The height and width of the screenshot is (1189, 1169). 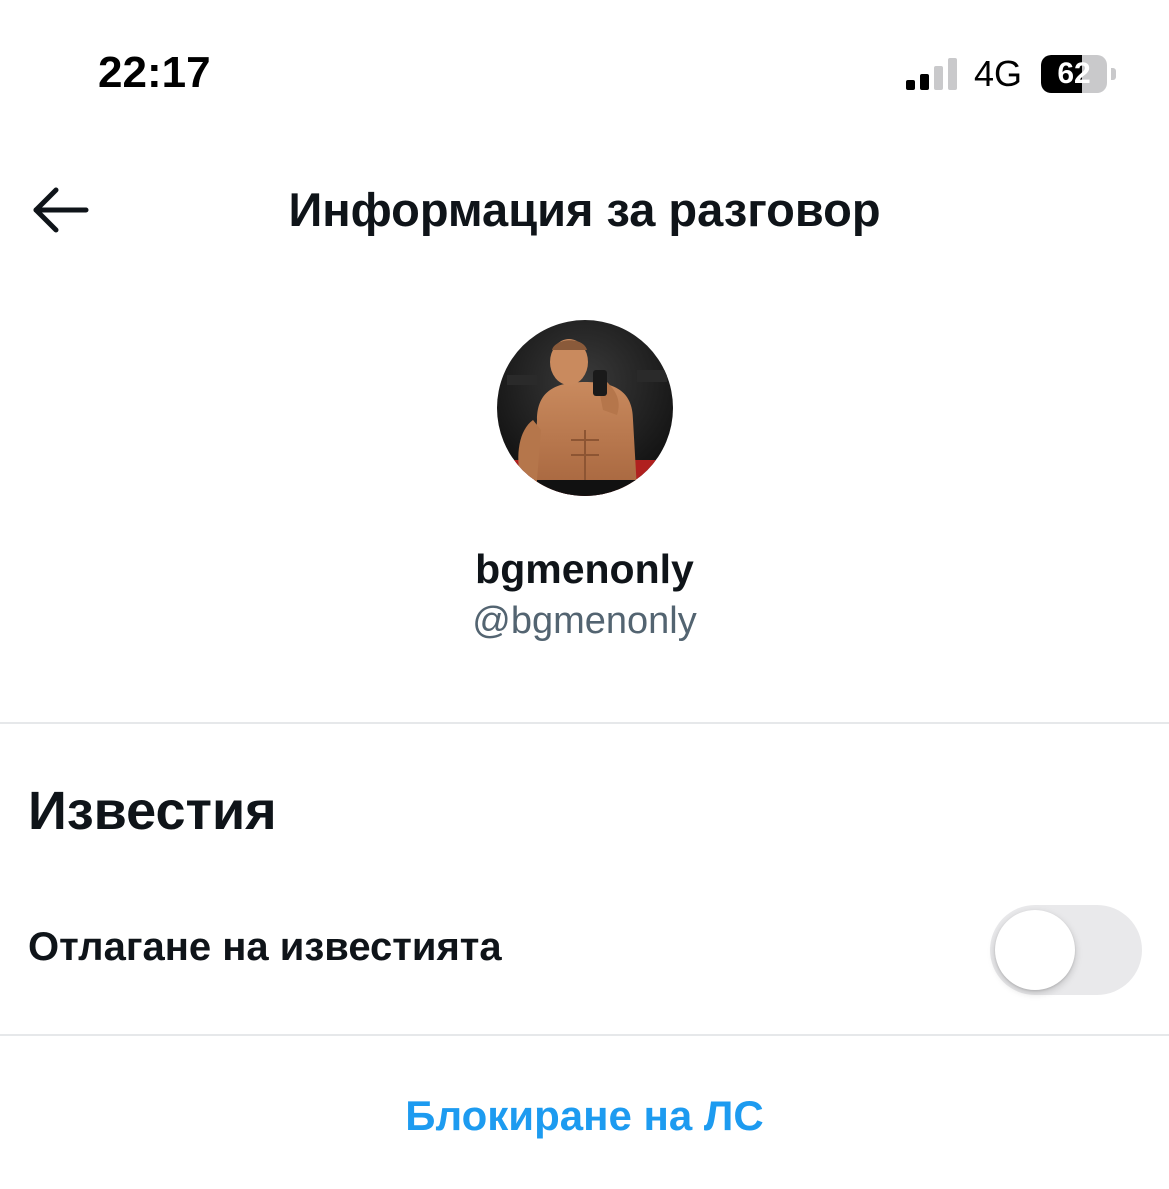 What do you see at coordinates (1113, 74) in the screenshot?
I see `battery-cap` at bounding box center [1113, 74].